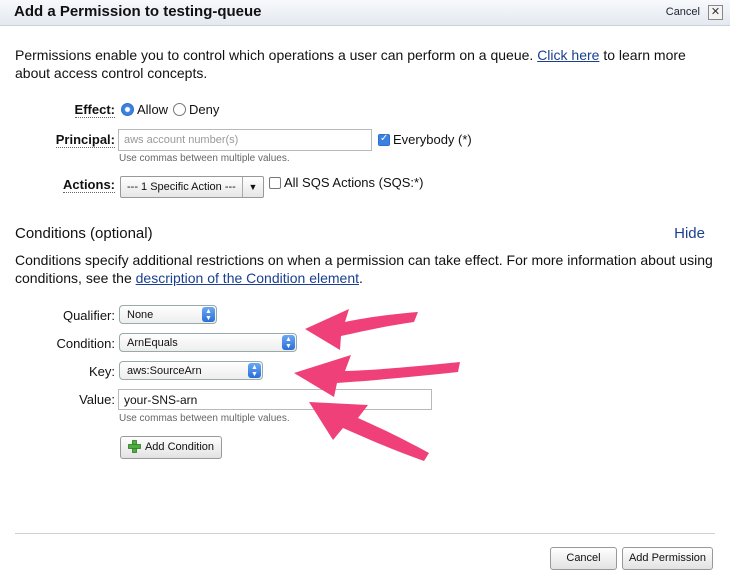 The height and width of the screenshot is (584, 730). What do you see at coordinates (168, 314) in the screenshot?
I see `qualifier-select: None ▲ ▼` at bounding box center [168, 314].